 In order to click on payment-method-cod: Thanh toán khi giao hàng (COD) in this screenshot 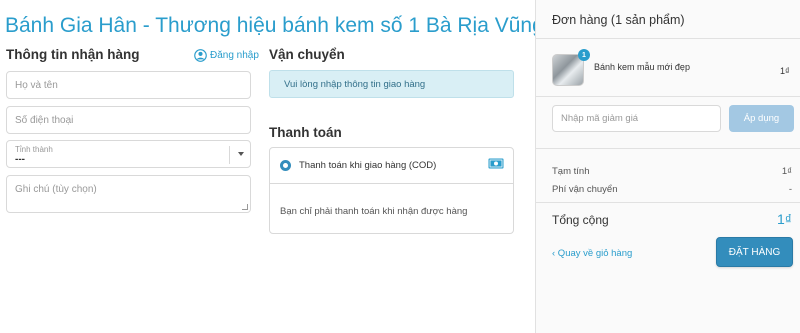, I will do `click(391, 166)`.